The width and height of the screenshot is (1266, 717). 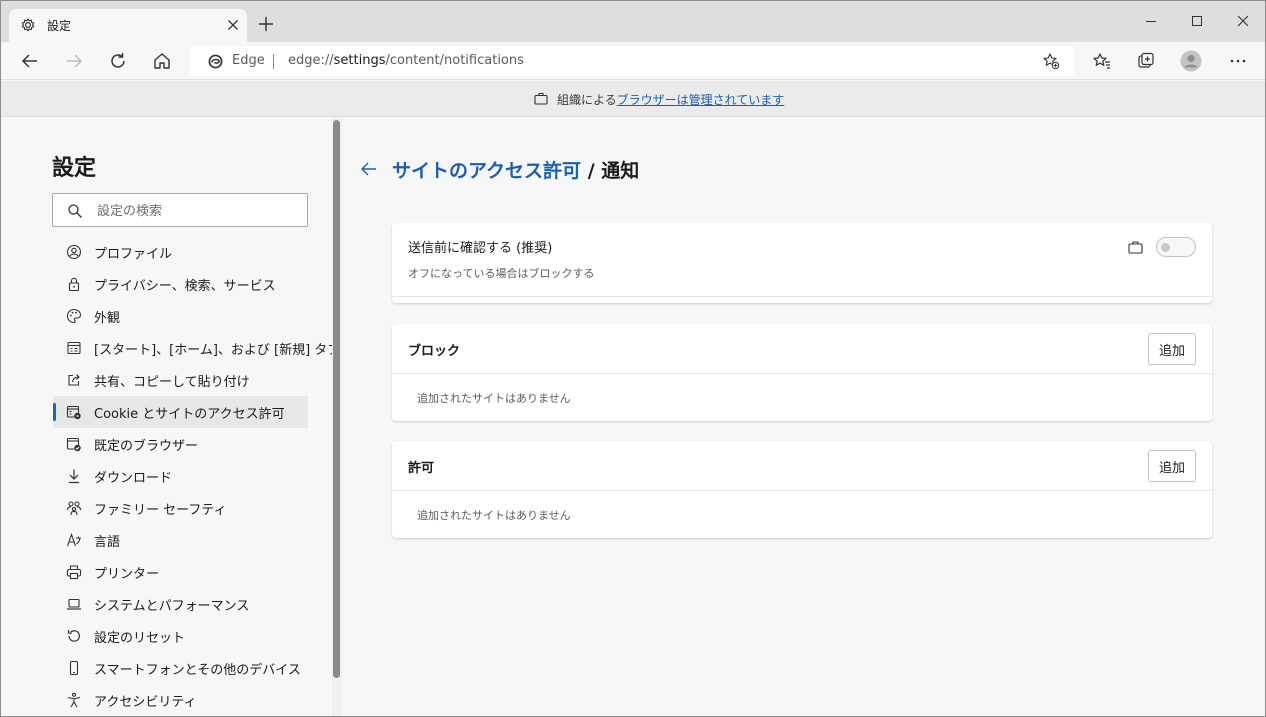 What do you see at coordinates (1051, 61) in the screenshot?
I see `add-favorite-icon` at bounding box center [1051, 61].